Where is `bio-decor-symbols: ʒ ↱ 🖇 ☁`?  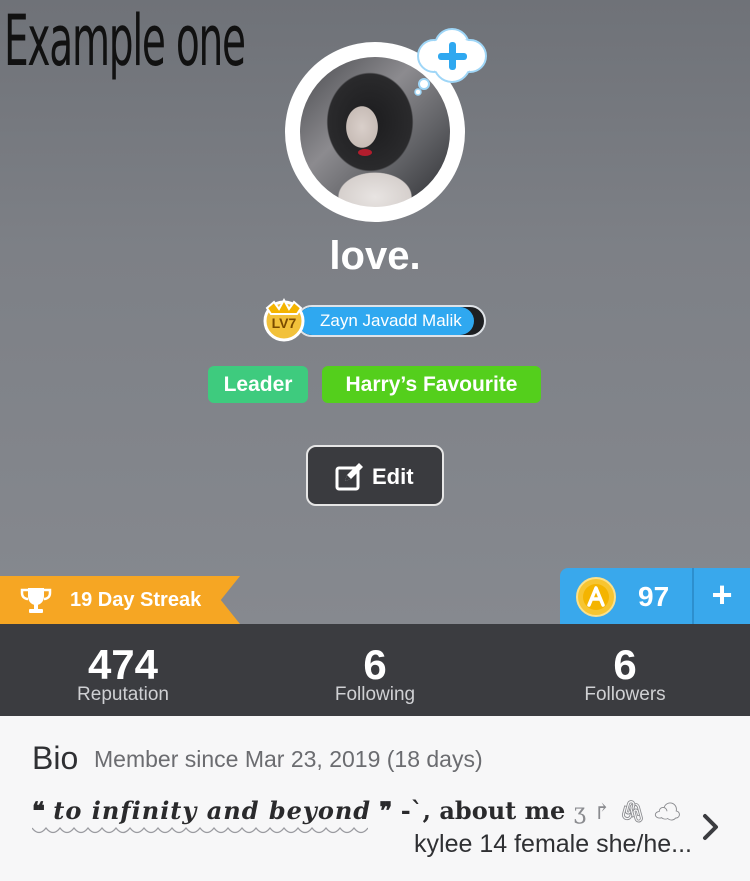
bio-decor-symbols: ʒ ↱ 🖇 ☁ is located at coordinates (627, 812).